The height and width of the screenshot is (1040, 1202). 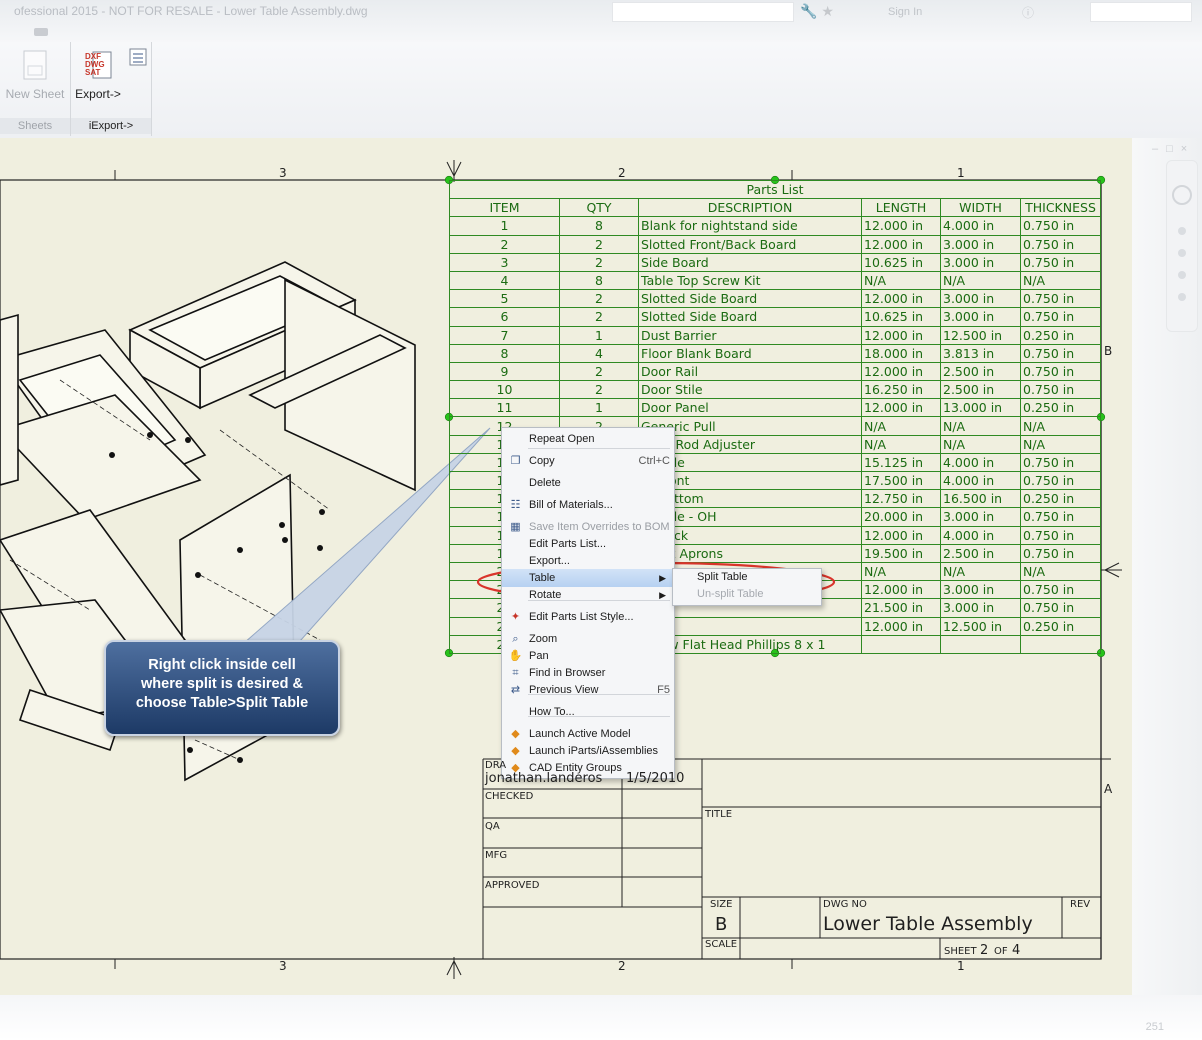 What do you see at coordinates (588, 751) in the screenshot?
I see `menu-item-launch-iparts-iassemblies: ◆ Launch iParts/iAssemblies` at bounding box center [588, 751].